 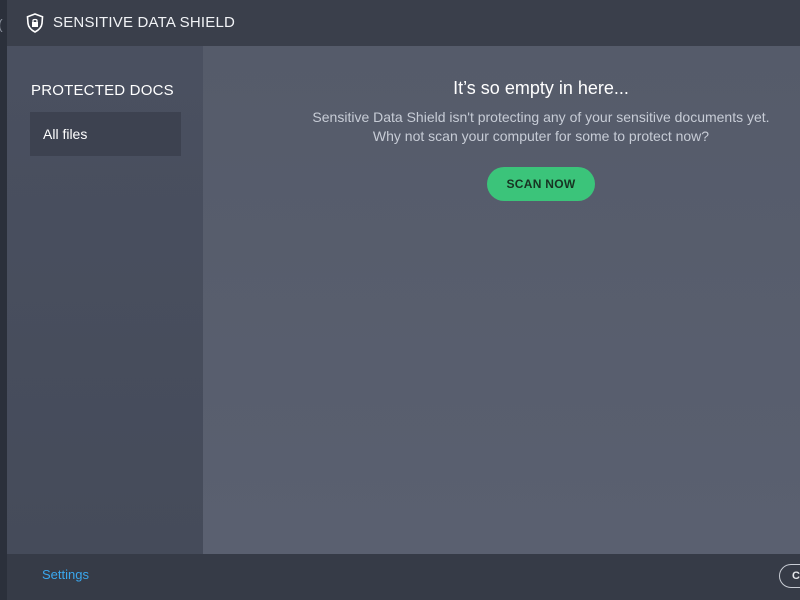 What do you see at coordinates (102, 90) in the screenshot?
I see `sidebar-heading: PROTECTED DOCS` at bounding box center [102, 90].